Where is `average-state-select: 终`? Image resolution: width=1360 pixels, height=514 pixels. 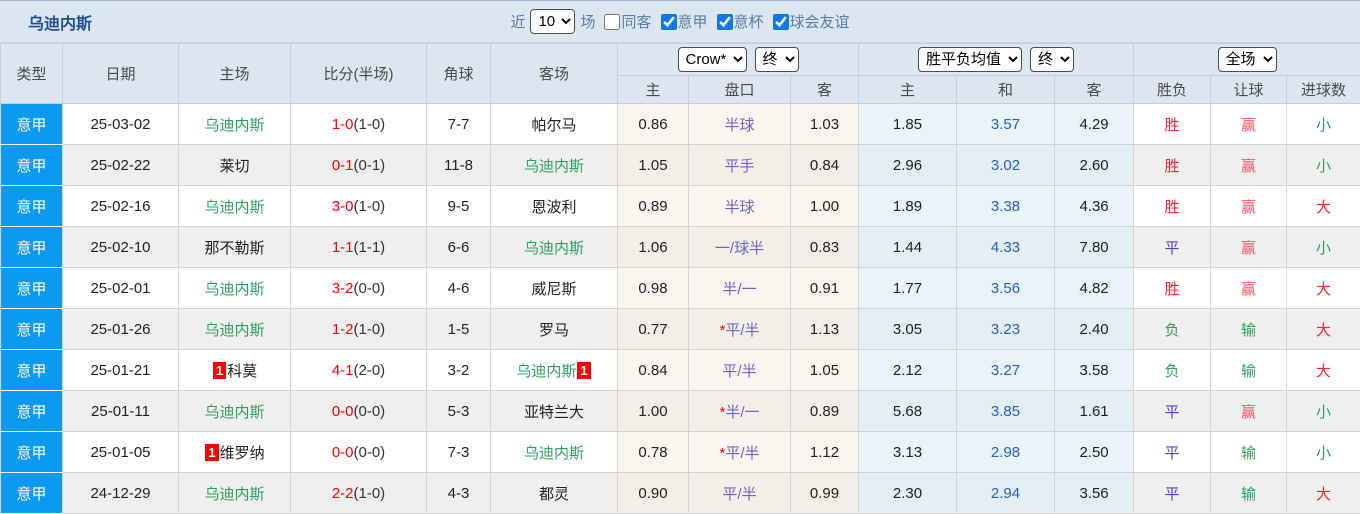 average-state-select: 终 is located at coordinates (1052, 59).